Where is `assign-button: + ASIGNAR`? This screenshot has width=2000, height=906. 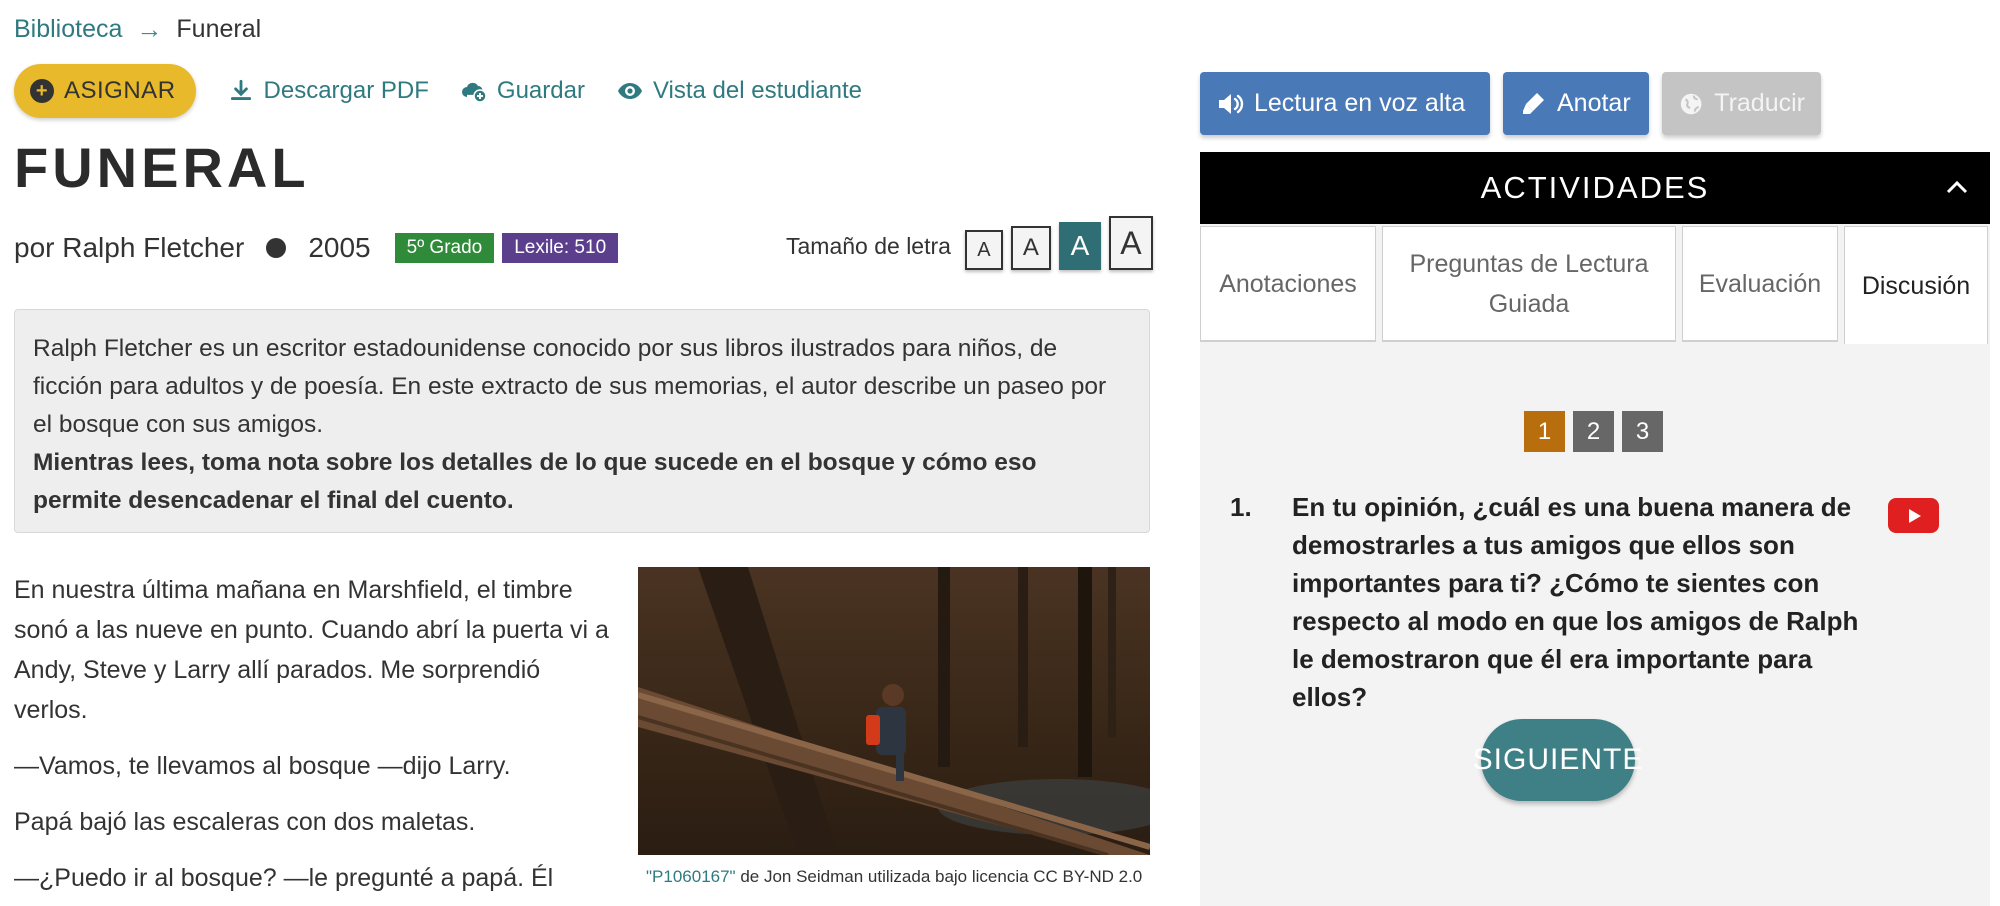
assign-button: + ASIGNAR is located at coordinates (105, 91).